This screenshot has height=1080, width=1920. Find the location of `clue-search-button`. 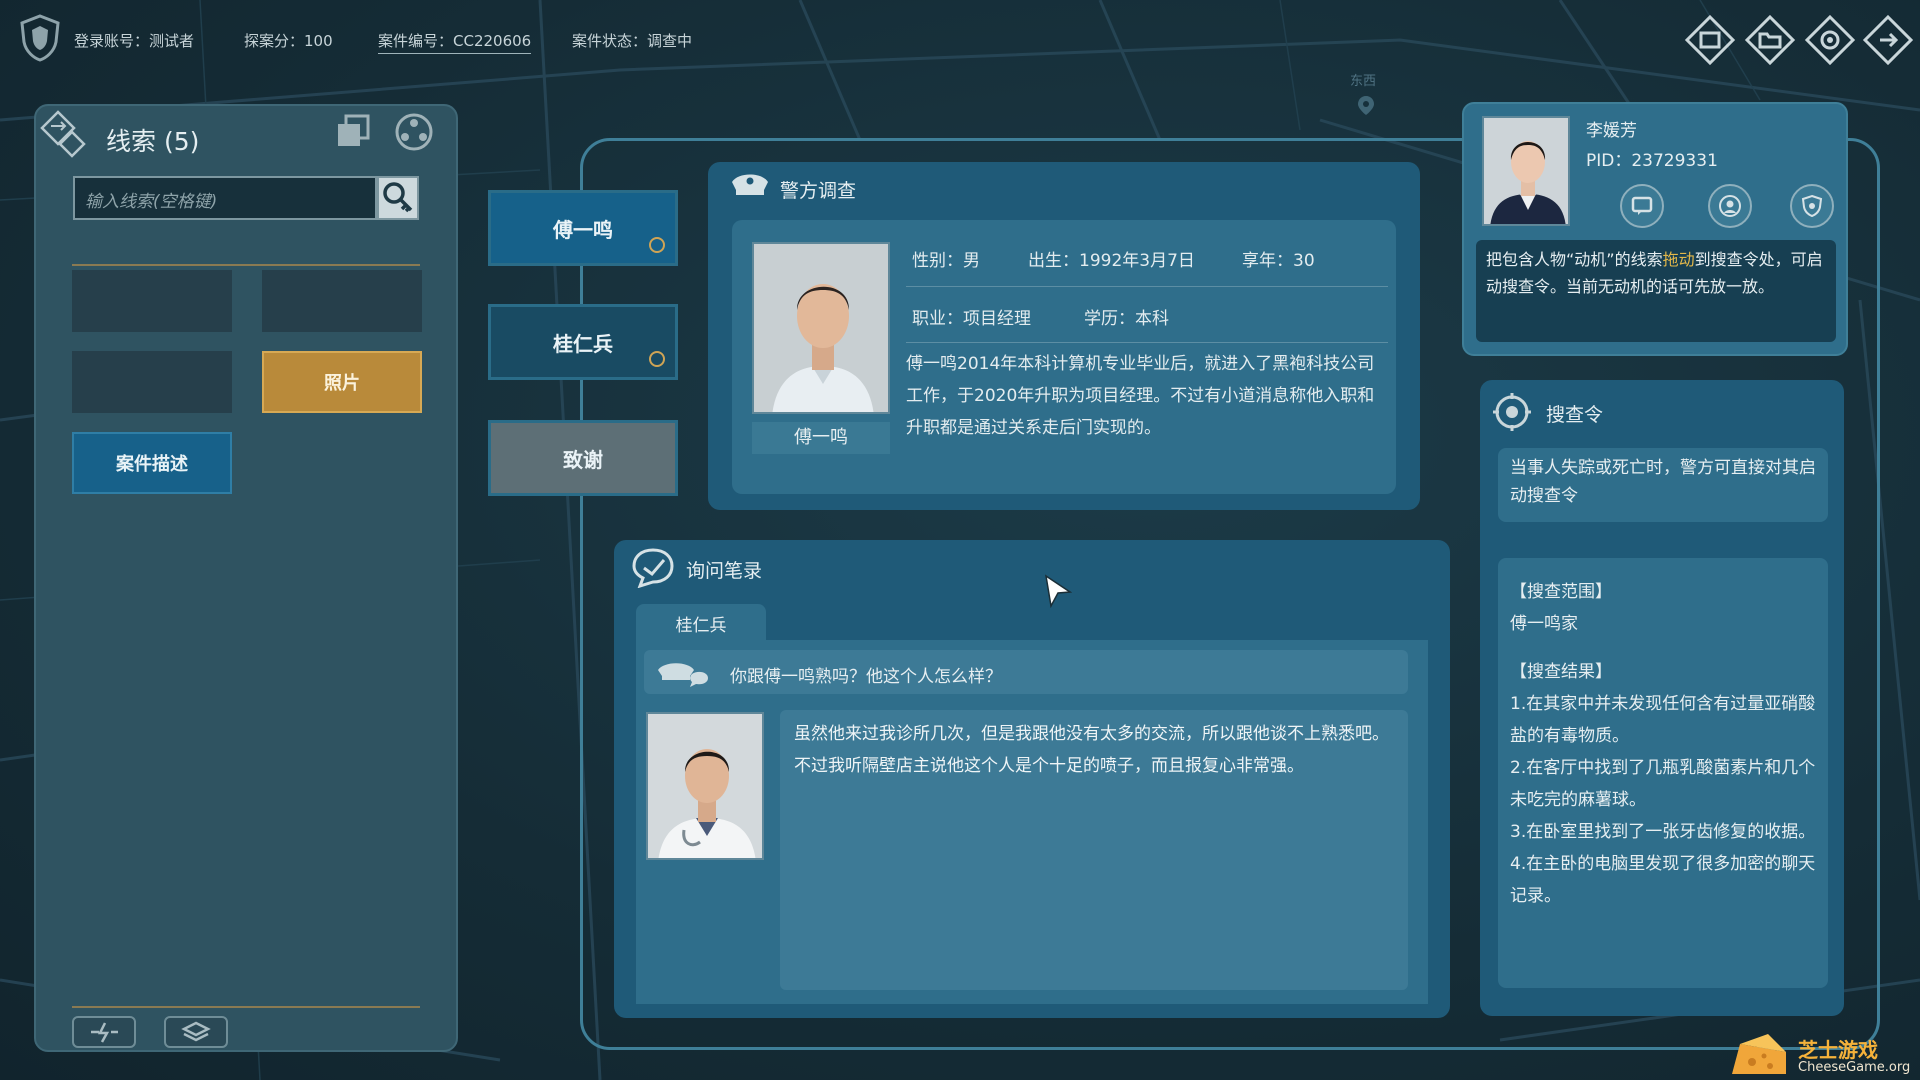

clue-search-button is located at coordinates (398, 198).